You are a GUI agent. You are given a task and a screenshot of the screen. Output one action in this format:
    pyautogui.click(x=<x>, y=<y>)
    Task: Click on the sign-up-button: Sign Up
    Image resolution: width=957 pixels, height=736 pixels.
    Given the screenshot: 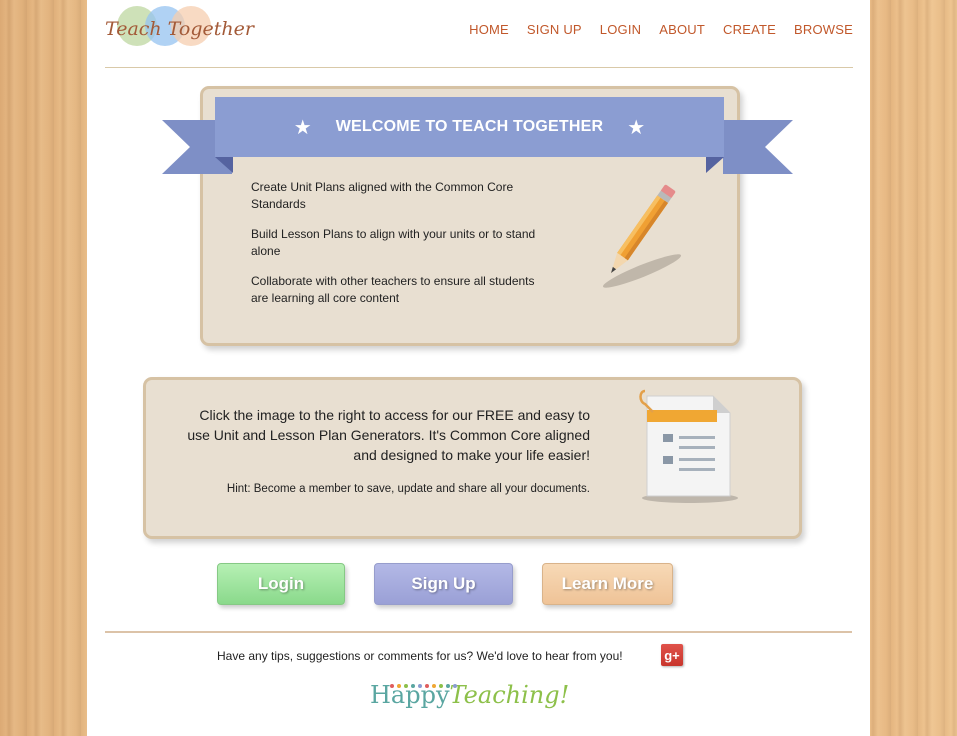 What is the action you would take?
    pyautogui.click(x=443, y=584)
    